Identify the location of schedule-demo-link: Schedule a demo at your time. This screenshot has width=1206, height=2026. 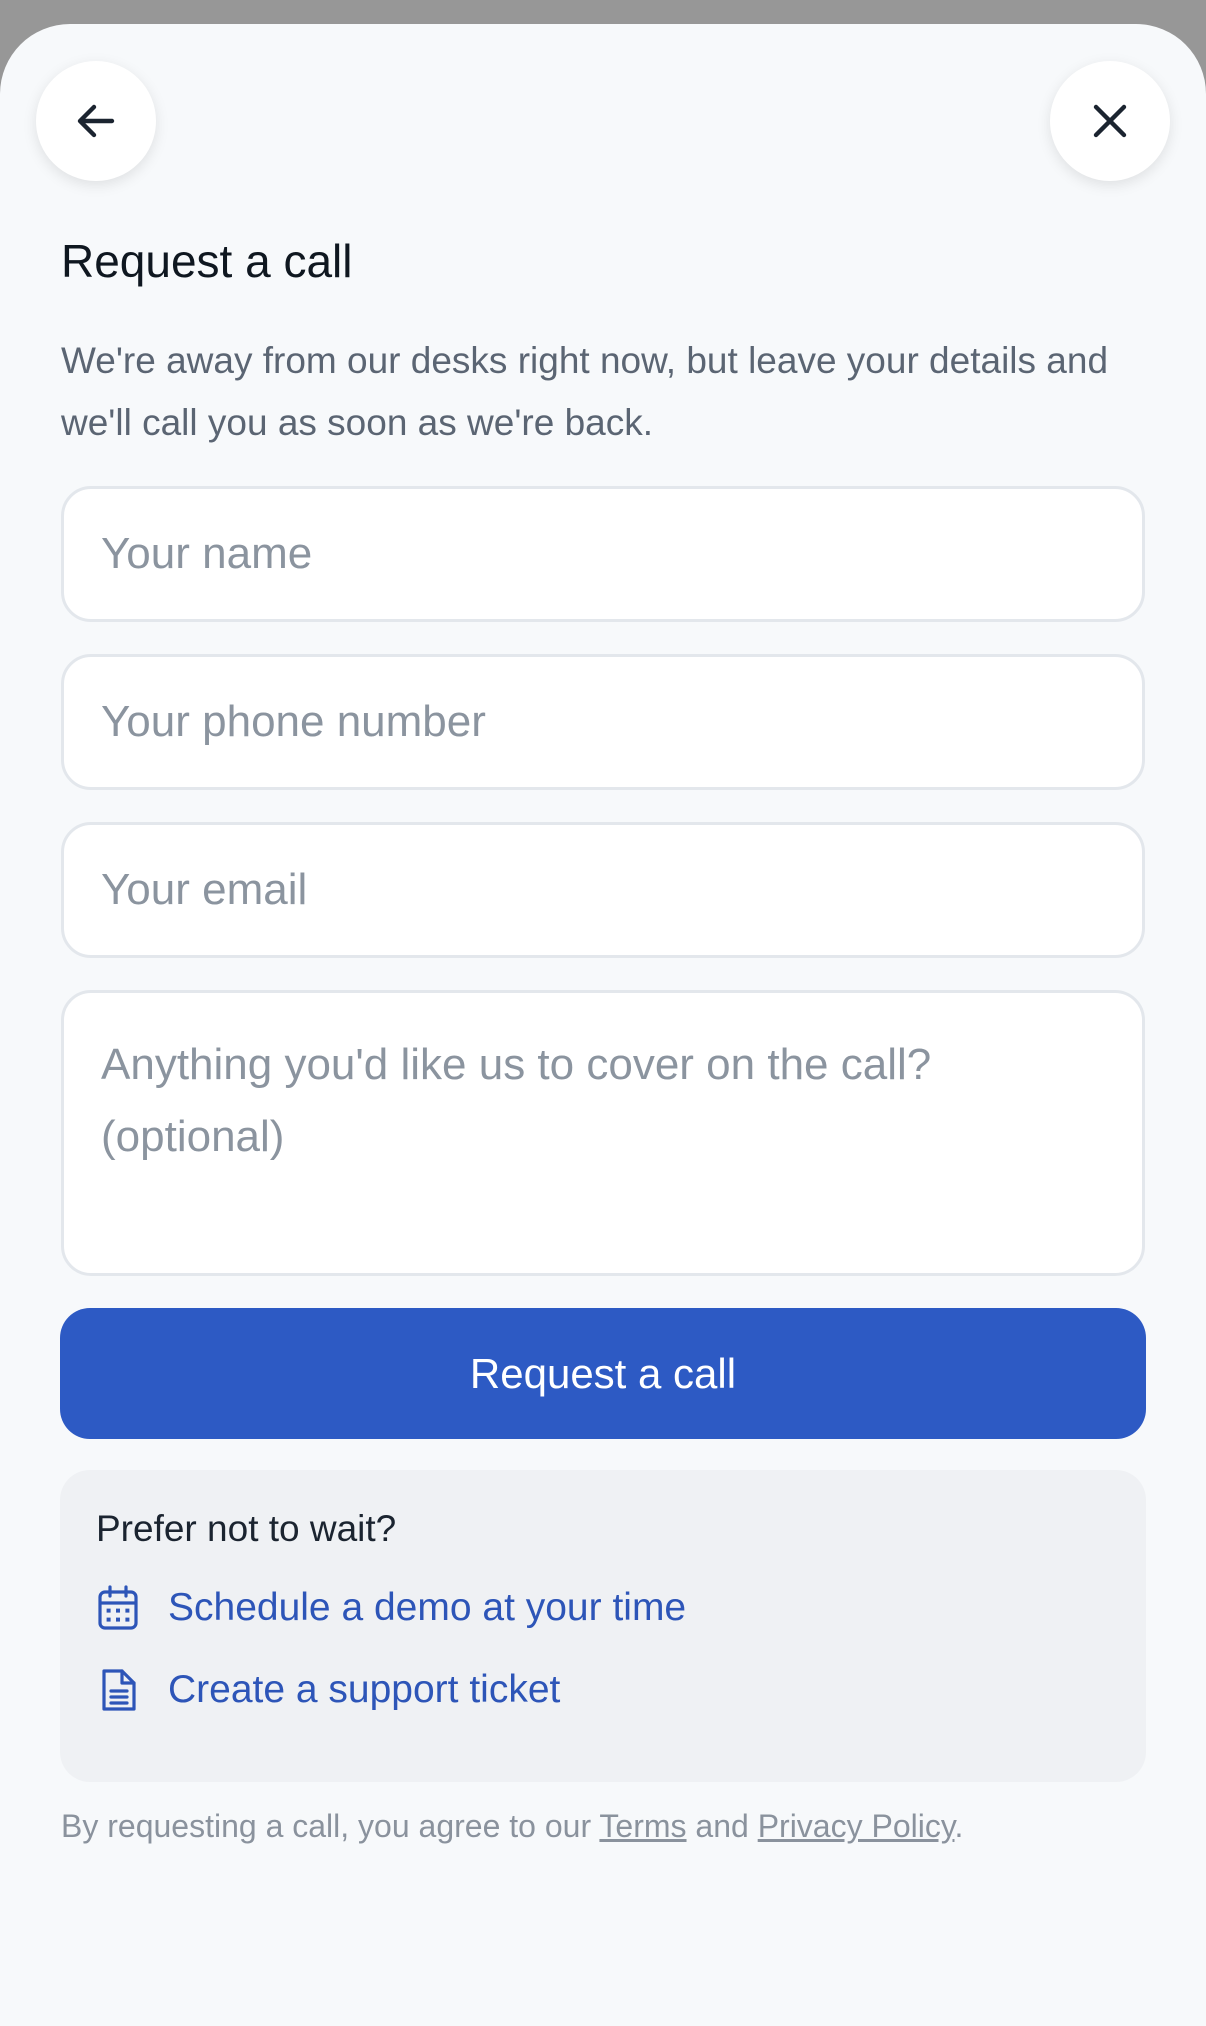
(391, 1608).